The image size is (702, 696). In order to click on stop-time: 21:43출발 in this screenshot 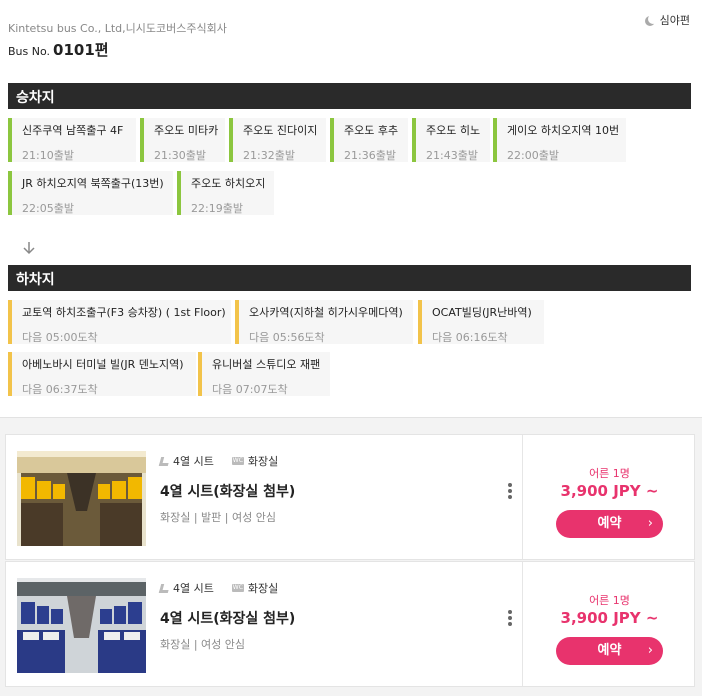, I will do `click(452, 155)`.